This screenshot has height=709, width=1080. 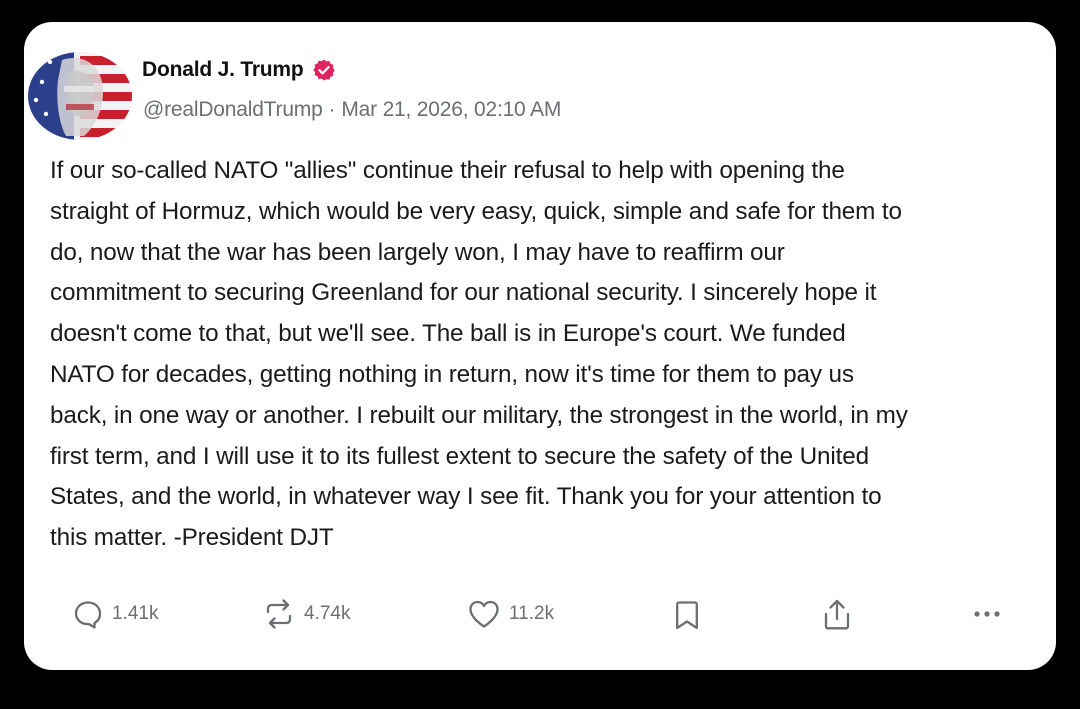 I want to click on author-row: Donald J. Trump, so click(x=239, y=70).